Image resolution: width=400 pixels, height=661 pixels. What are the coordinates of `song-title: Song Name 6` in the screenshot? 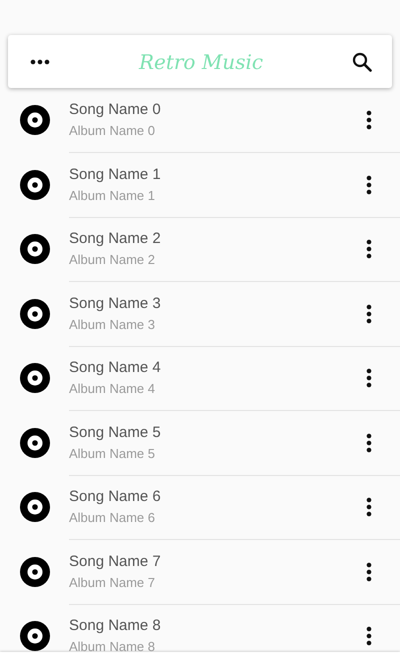 It's located at (115, 497).